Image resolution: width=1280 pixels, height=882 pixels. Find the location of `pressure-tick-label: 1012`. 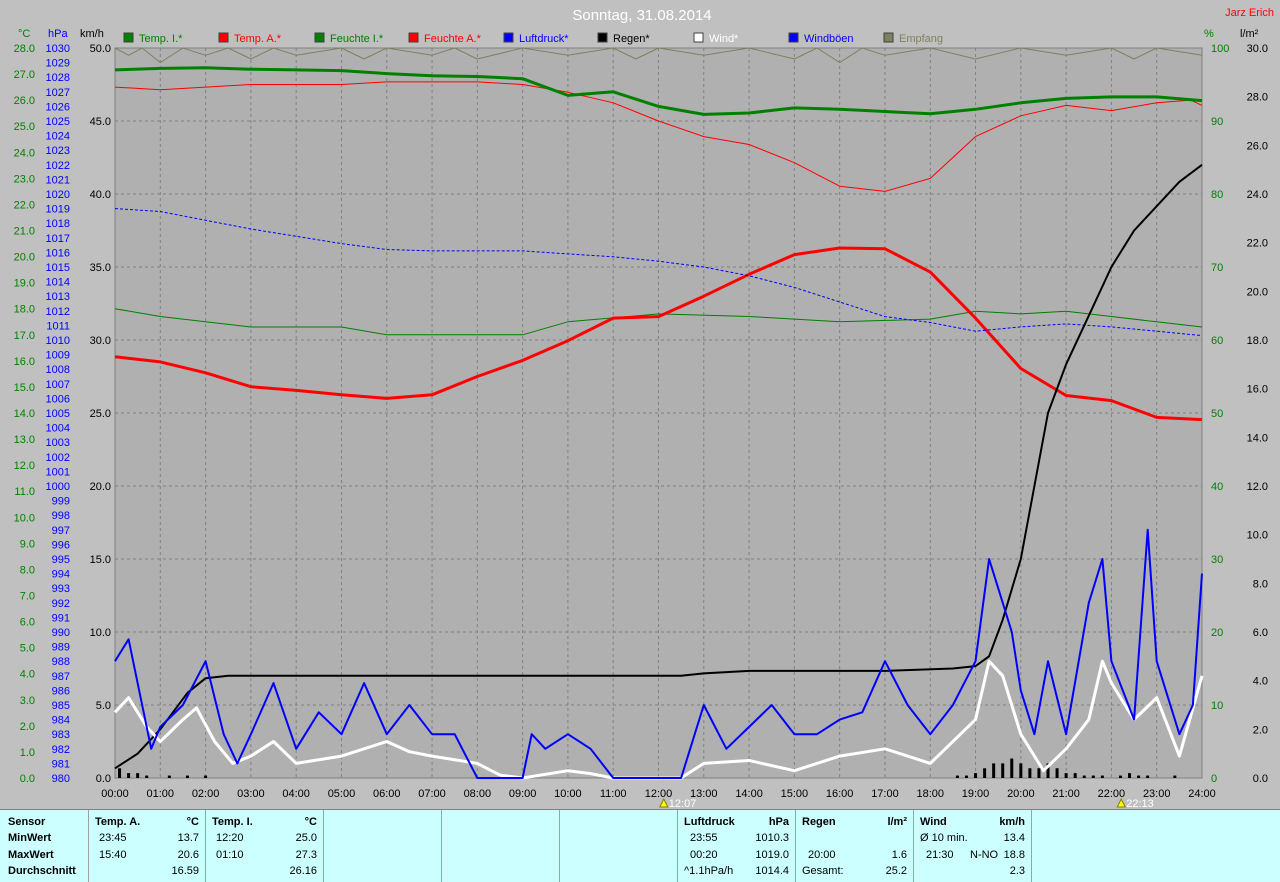

pressure-tick-label: 1012 is located at coordinates (58, 312).